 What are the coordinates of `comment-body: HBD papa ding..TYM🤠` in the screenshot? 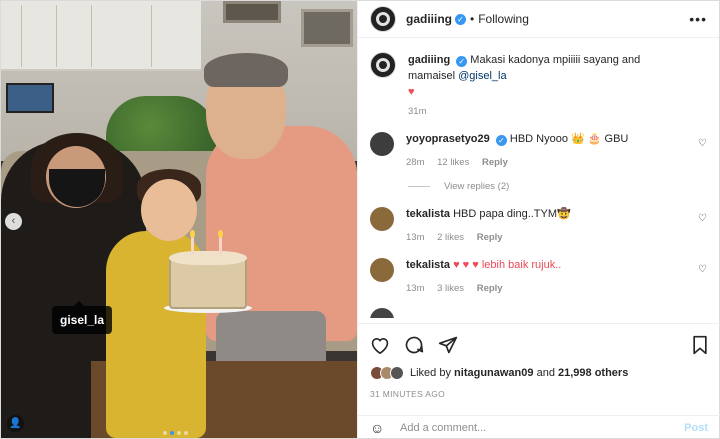 It's located at (512, 214).